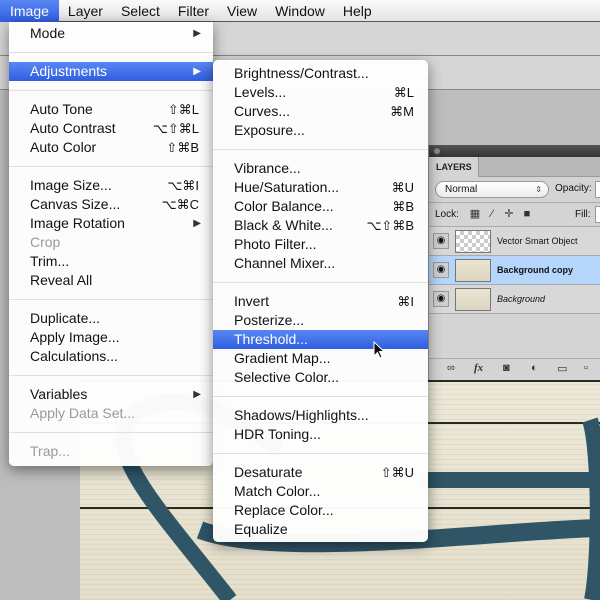  Describe the element at coordinates (478, 368) in the screenshot. I see `fx-icon: fx` at that location.